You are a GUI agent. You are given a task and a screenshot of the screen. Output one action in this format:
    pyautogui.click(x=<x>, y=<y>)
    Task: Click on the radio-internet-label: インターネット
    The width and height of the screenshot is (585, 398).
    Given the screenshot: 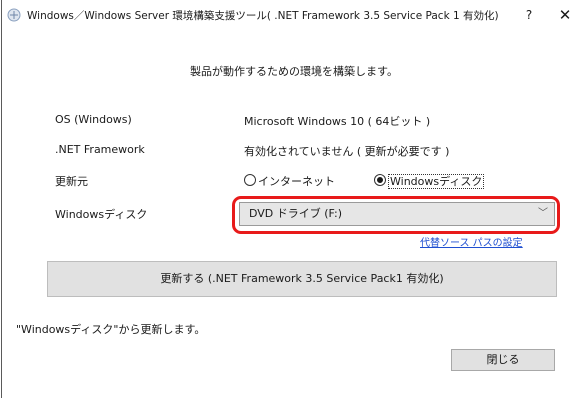 What is the action you would take?
    pyautogui.click(x=296, y=181)
    